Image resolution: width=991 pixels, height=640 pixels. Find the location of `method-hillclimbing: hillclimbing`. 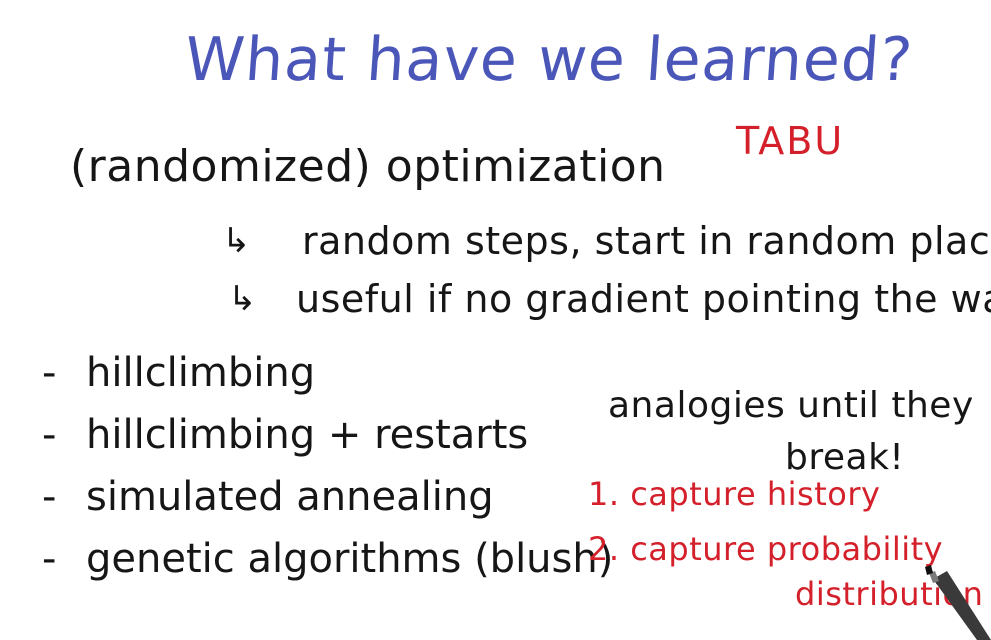

method-hillclimbing: hillclimbing is located at coordinates (201, 373).